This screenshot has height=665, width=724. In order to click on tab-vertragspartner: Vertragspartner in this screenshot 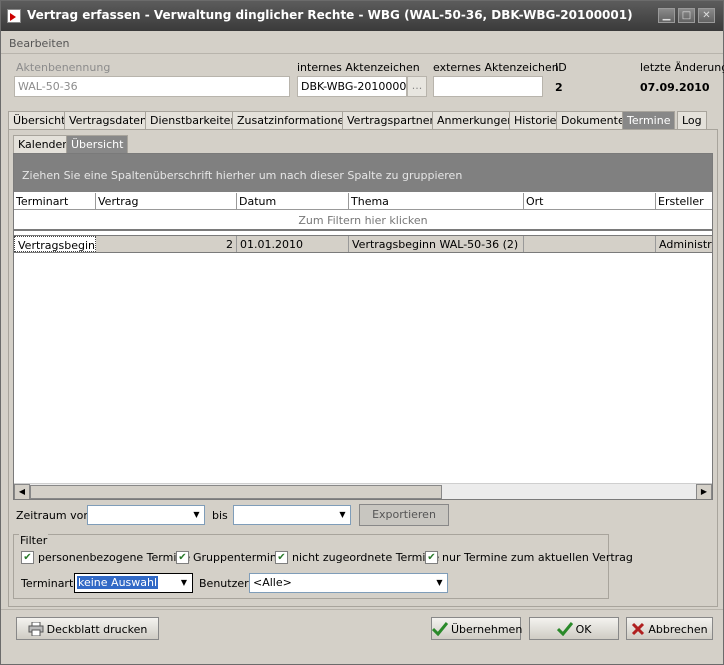, I will do `click(391, 120)`.